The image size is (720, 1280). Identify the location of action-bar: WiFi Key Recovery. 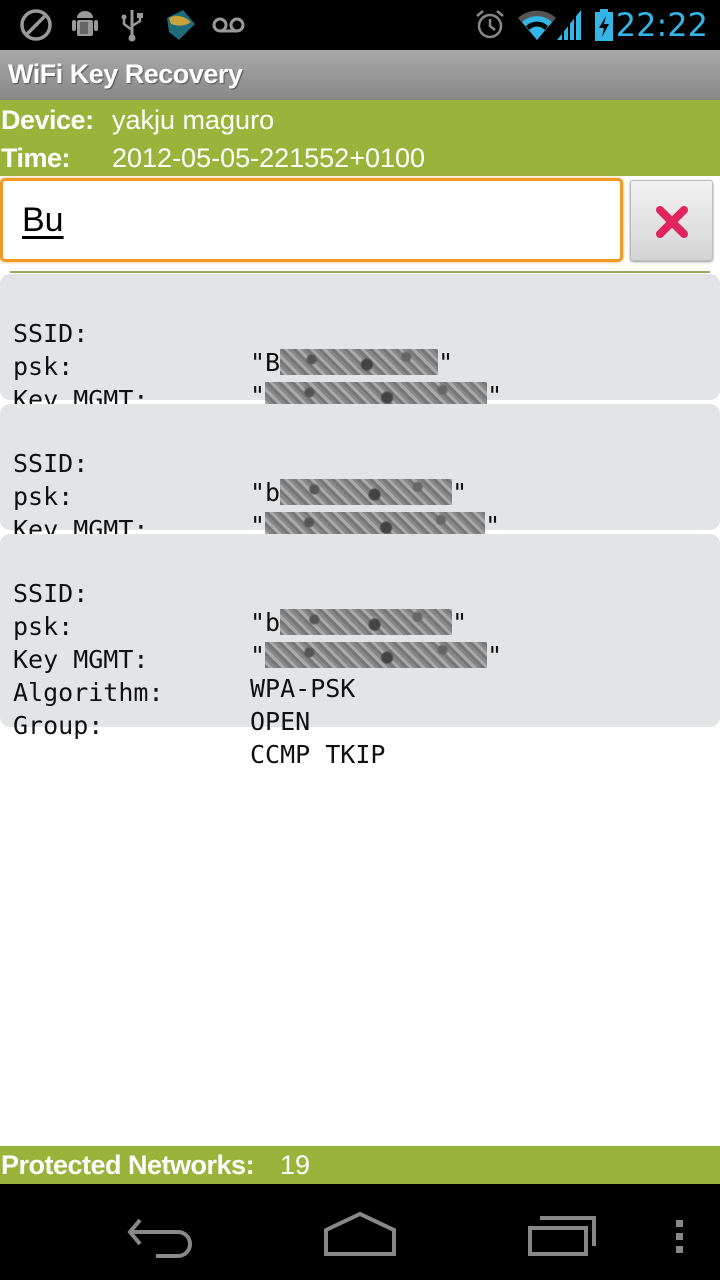
(360, 75).